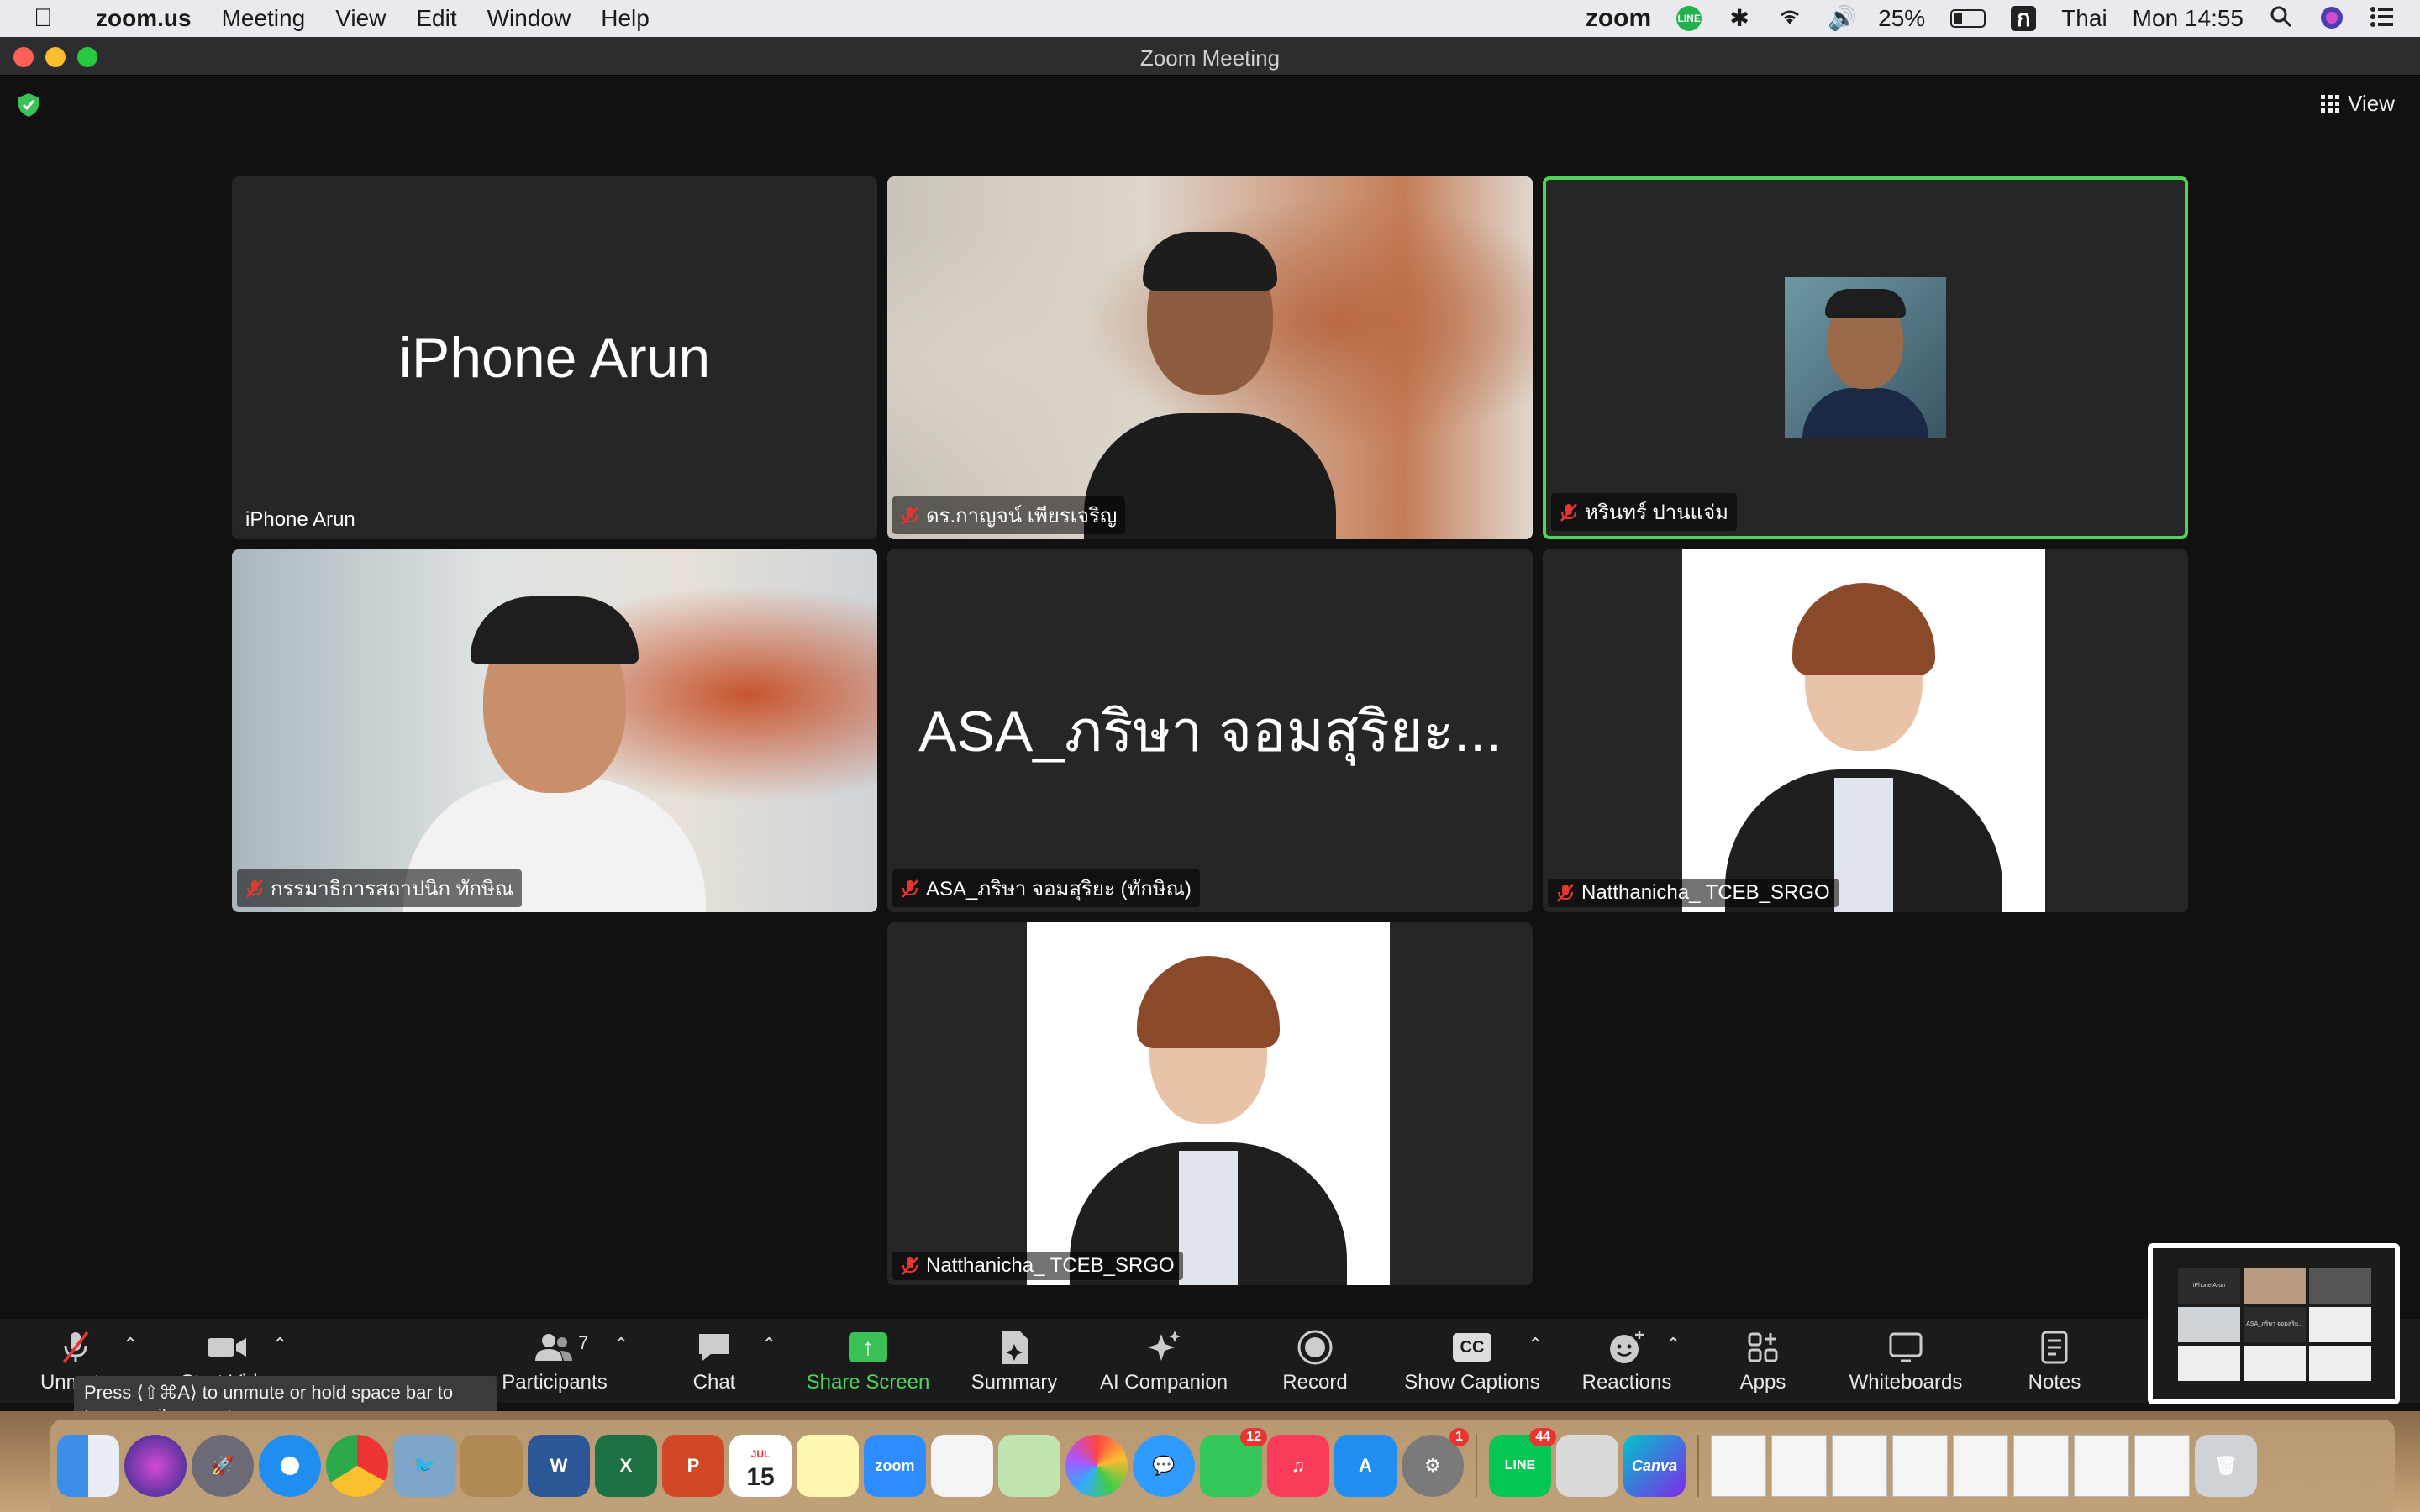  Describe the element at coordinates (223, 1466) in the screenshot. I see `launchpad-icon: 🚀` at that location.